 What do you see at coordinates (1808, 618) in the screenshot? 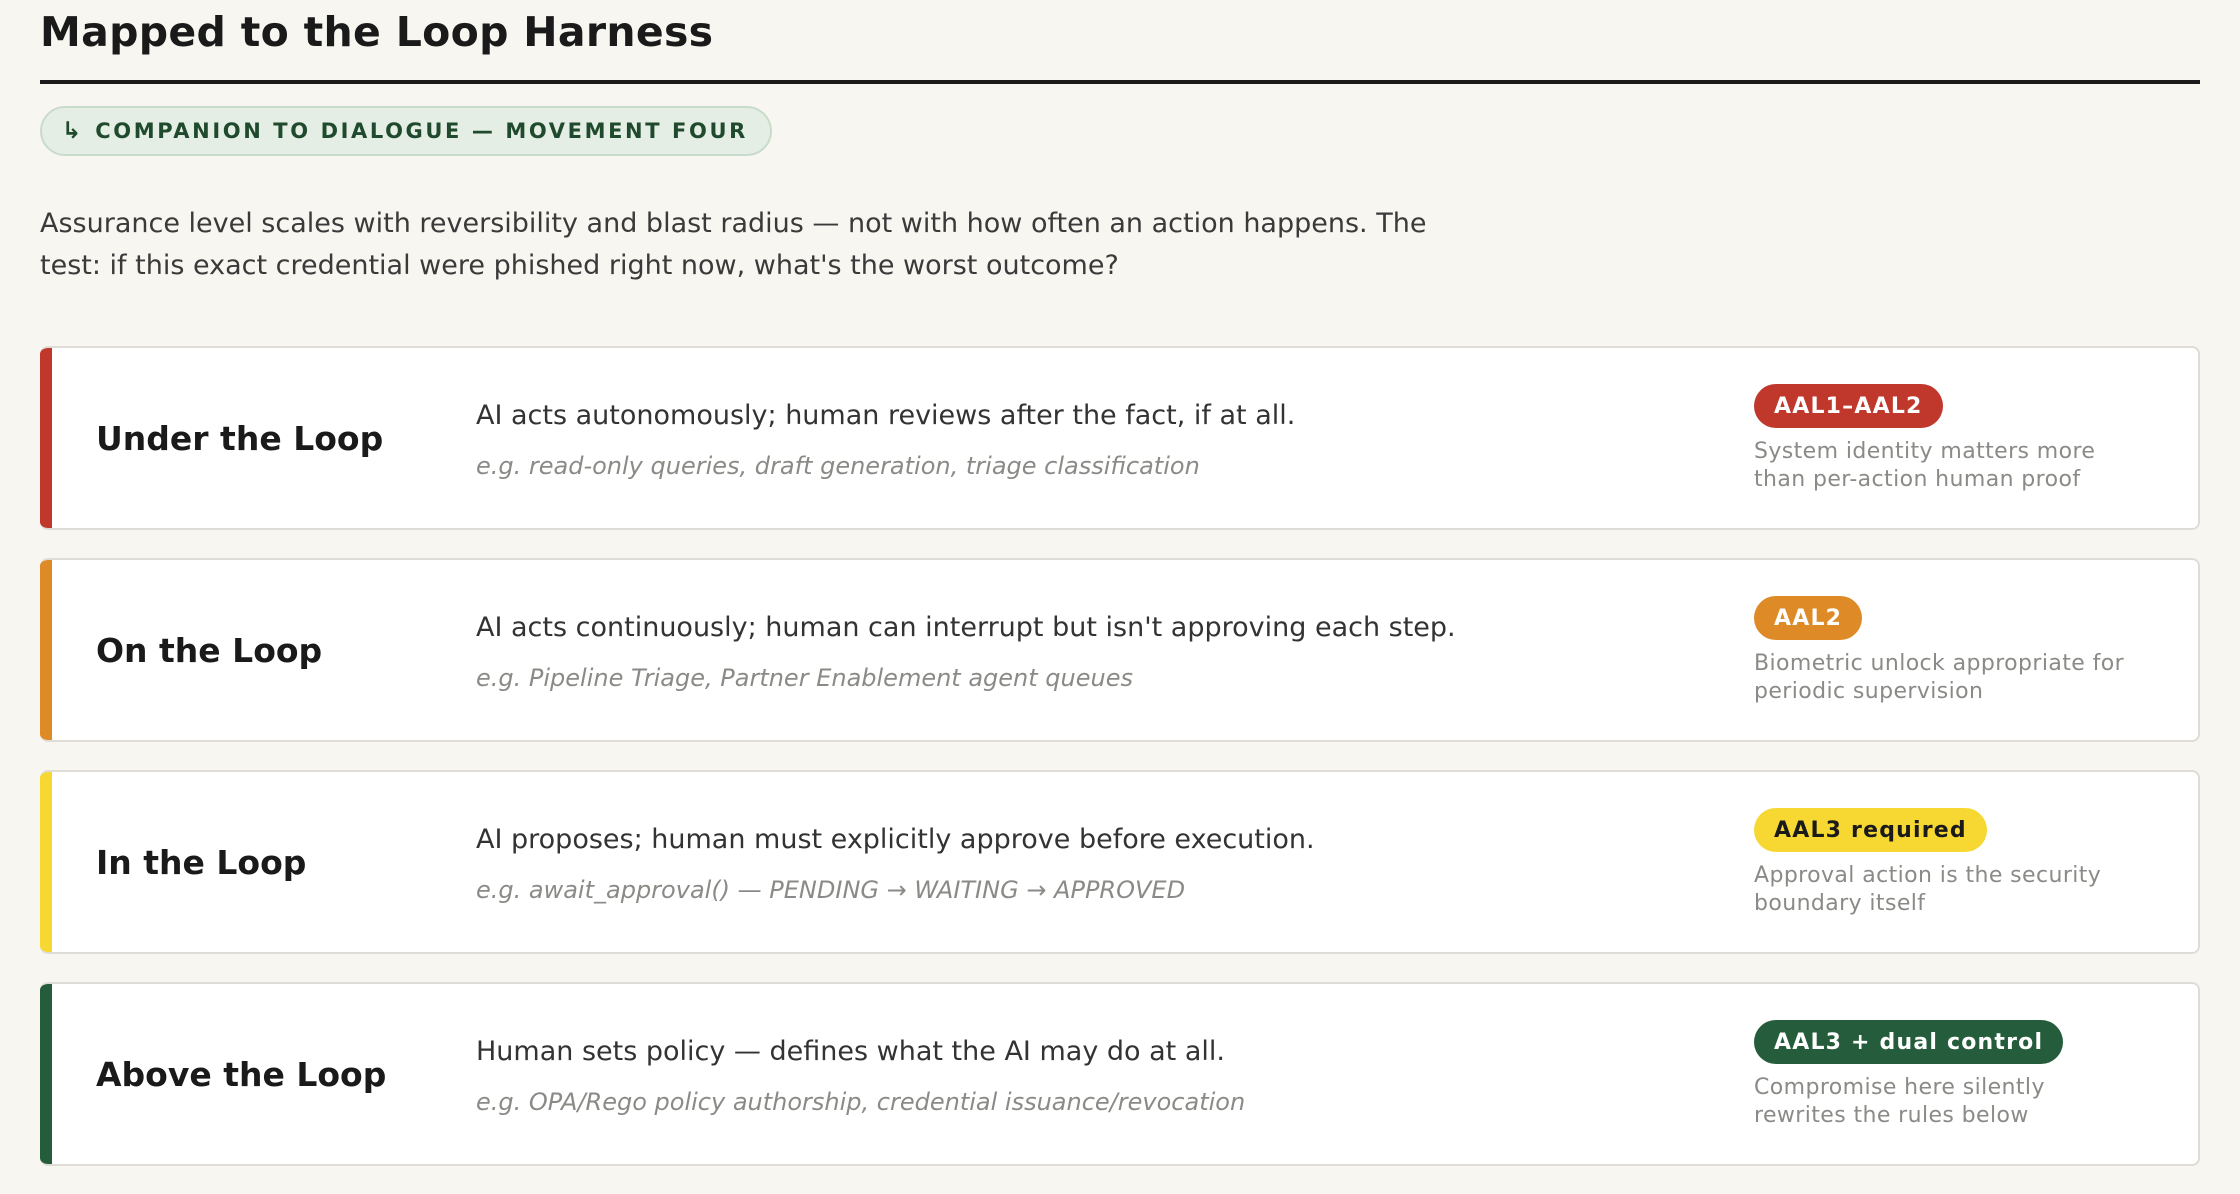
I see `assurance-badge: AAL2` at bounding box center [1808, 618].